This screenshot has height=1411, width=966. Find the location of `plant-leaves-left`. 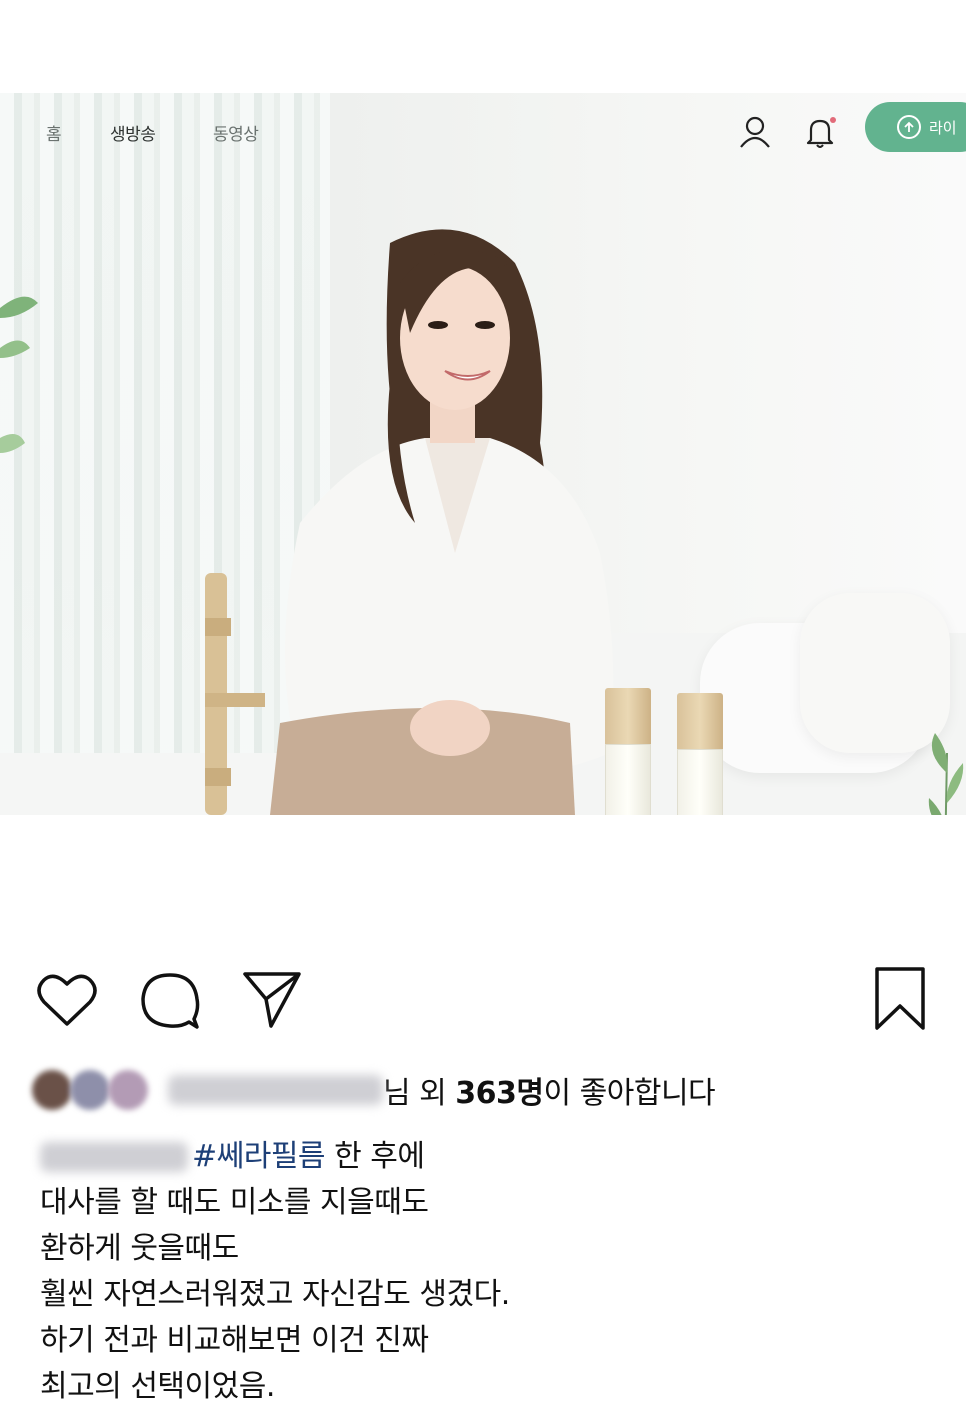

plant-leaves-left is located at coordinates (19, 374).